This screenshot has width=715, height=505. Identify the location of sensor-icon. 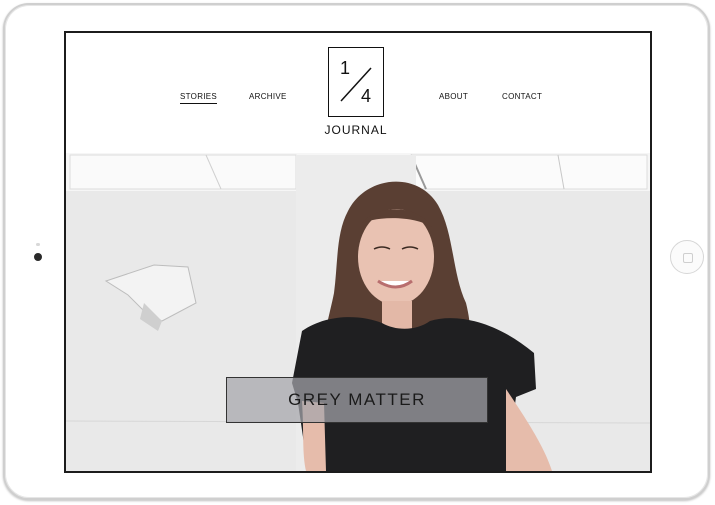
(38, 244).